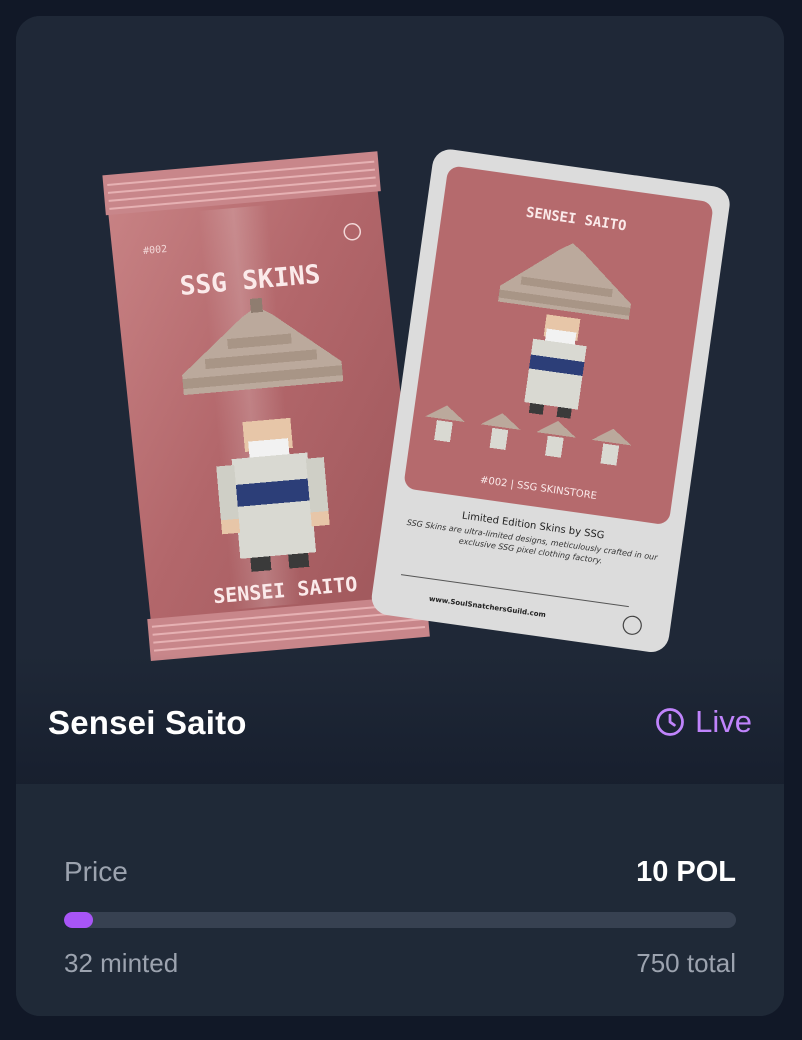 This screenshot has width=802, height=1040. What do you see at coordinates (78, 920) in the screenshot?
I see `mint-progress-fill` at bounding box center [78, 920].